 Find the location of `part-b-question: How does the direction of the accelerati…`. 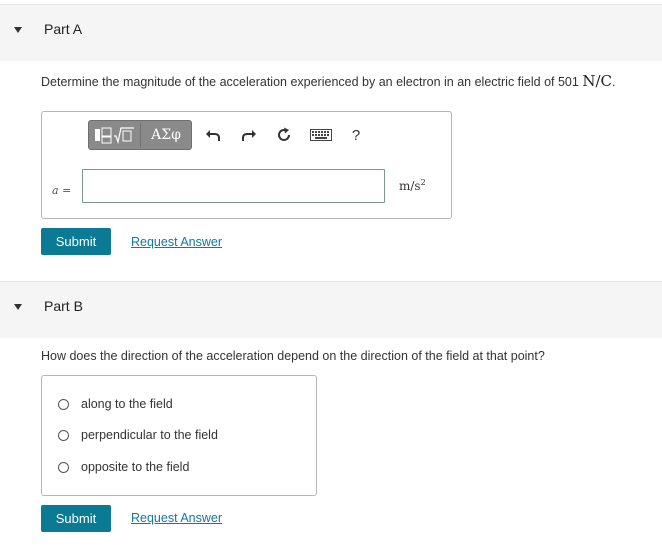

part-b-question: How does the direction of the accelerati… is located at coordinates (293, 356).